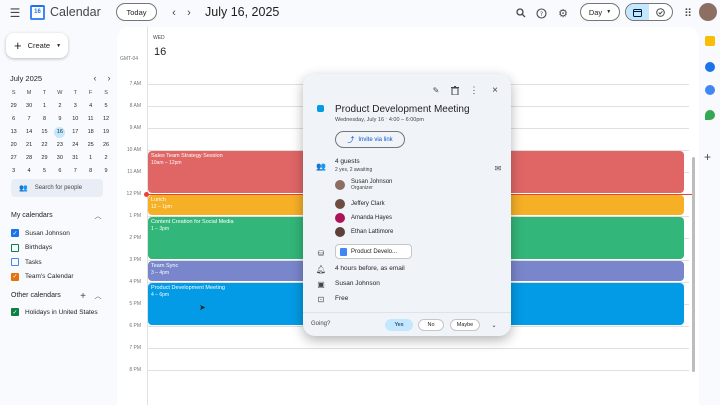  What do you see at coordinates (109, 78) in the screenshot?
I see `mini-next-month-icon: ›` at bounding box center [109, 78].